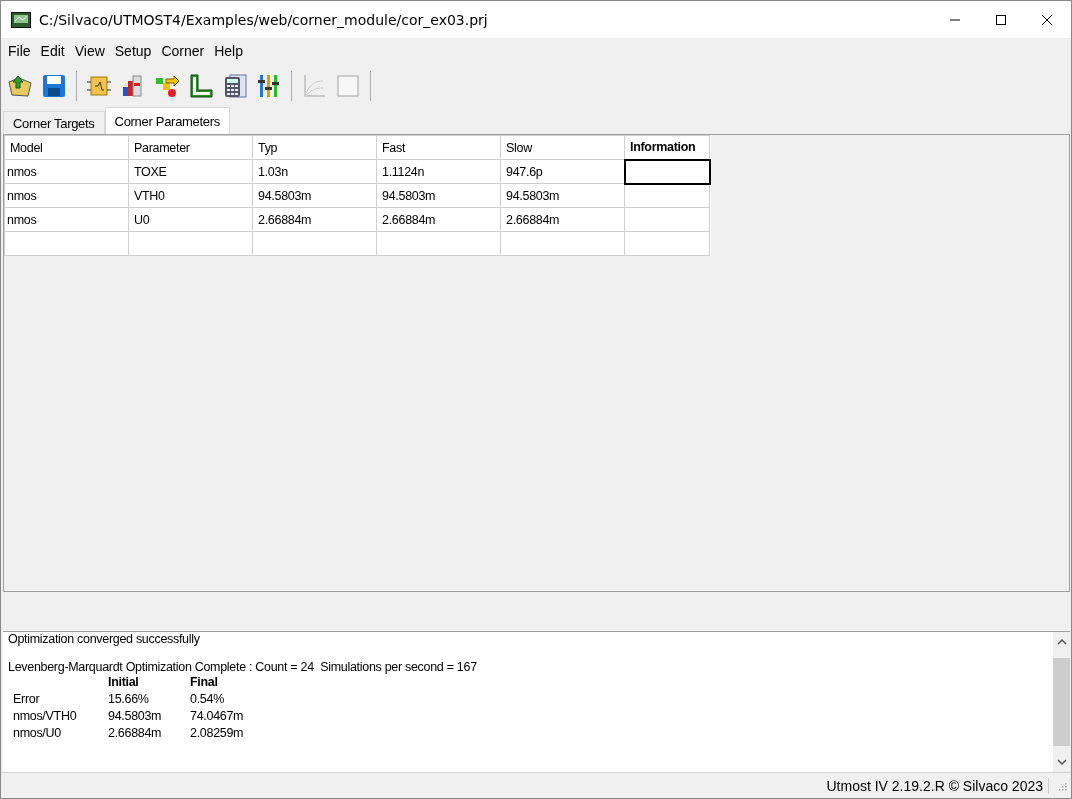 Image resolution: width=1072 pixels, height=799 pixels. I want to click on scroll-thumb, so click(1061, 702).